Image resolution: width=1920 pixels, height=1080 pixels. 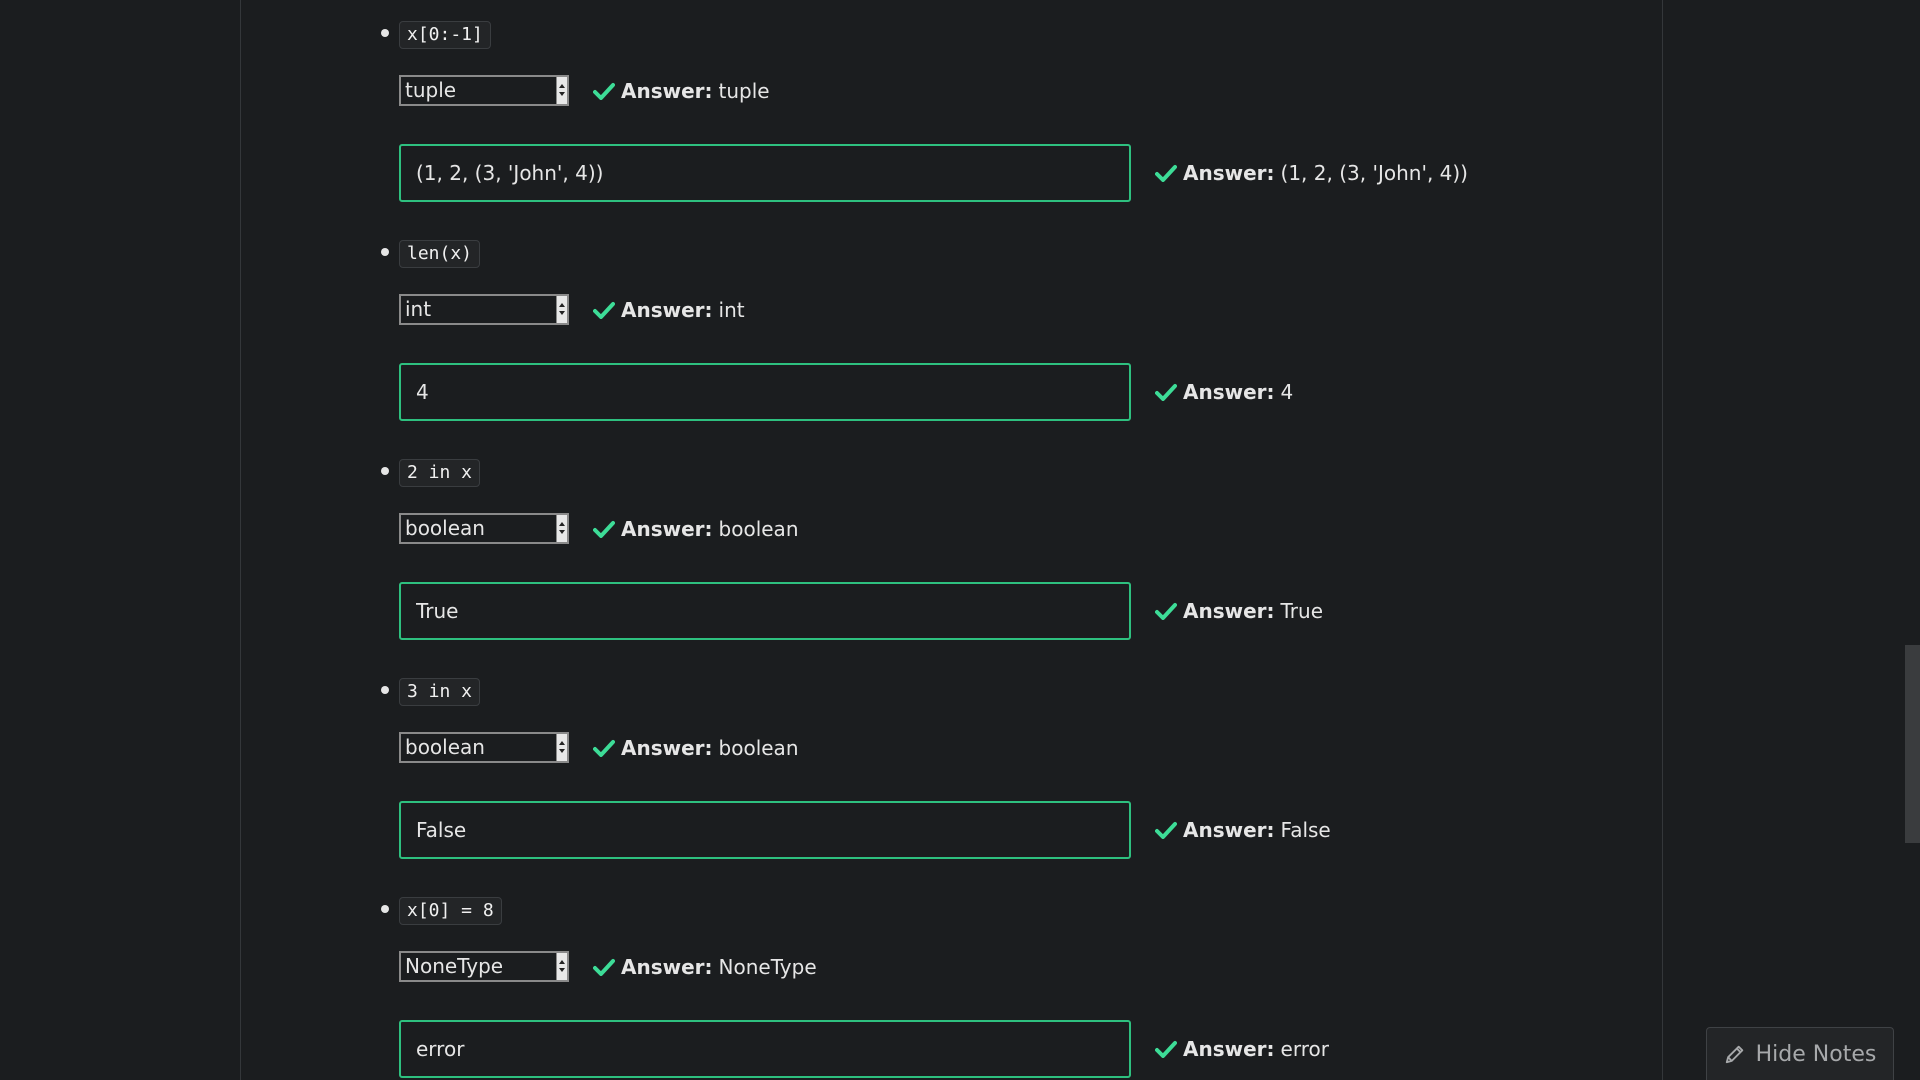 What do you see at coordinates (1302, 611) in the screenshot?
I see `value-answer-value: True` at bounding box center [1302, 611].